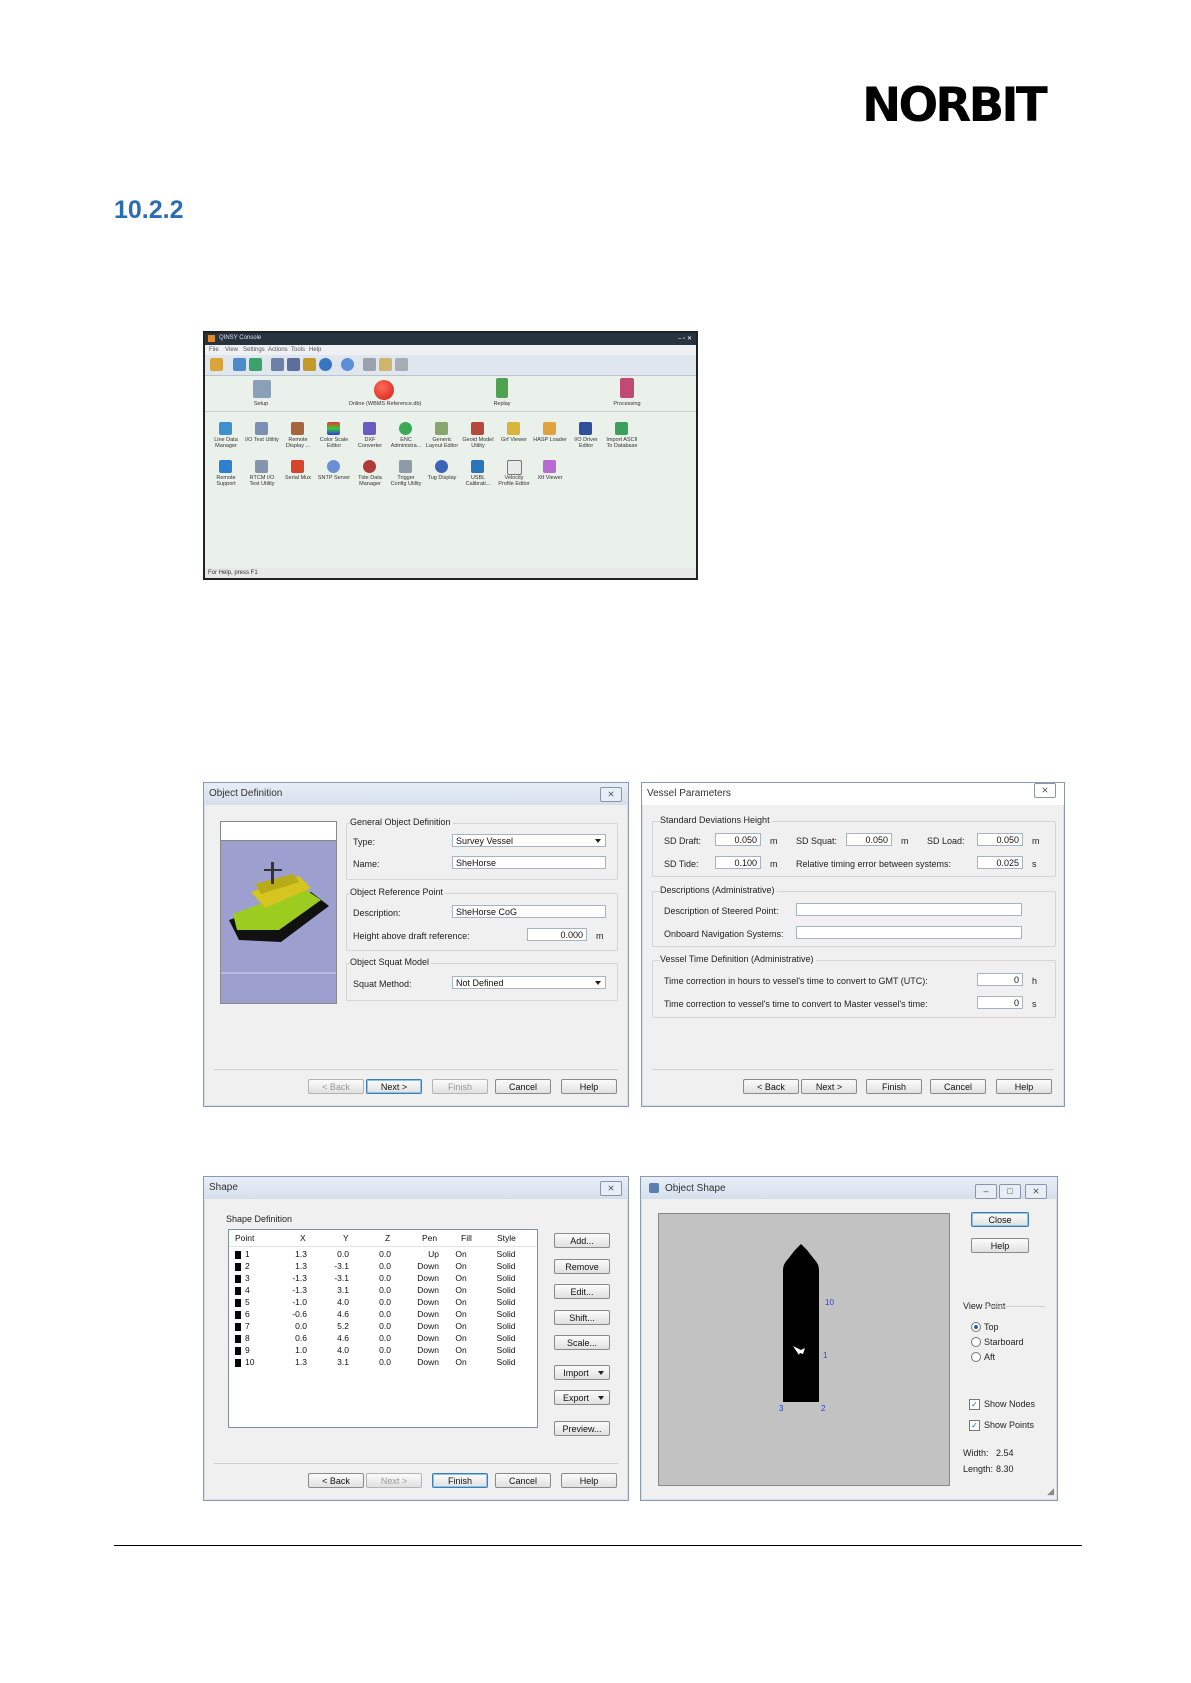 The width and height of the screenshot is (1191, 1683). Describe the element at coordinates (333, 428) in the screenshot. I see `color-scale-icon` at that location.